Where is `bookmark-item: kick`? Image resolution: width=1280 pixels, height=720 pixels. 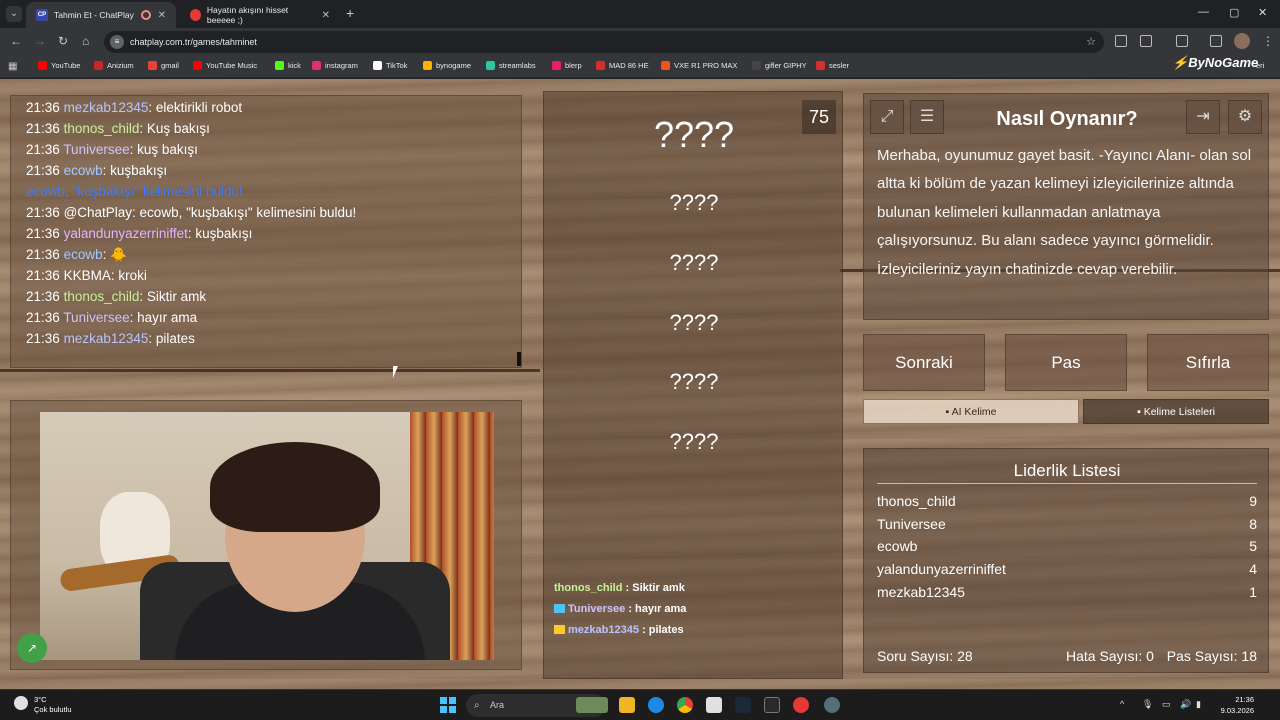 bookmark-item: kick is located at coordinates (288, 65).